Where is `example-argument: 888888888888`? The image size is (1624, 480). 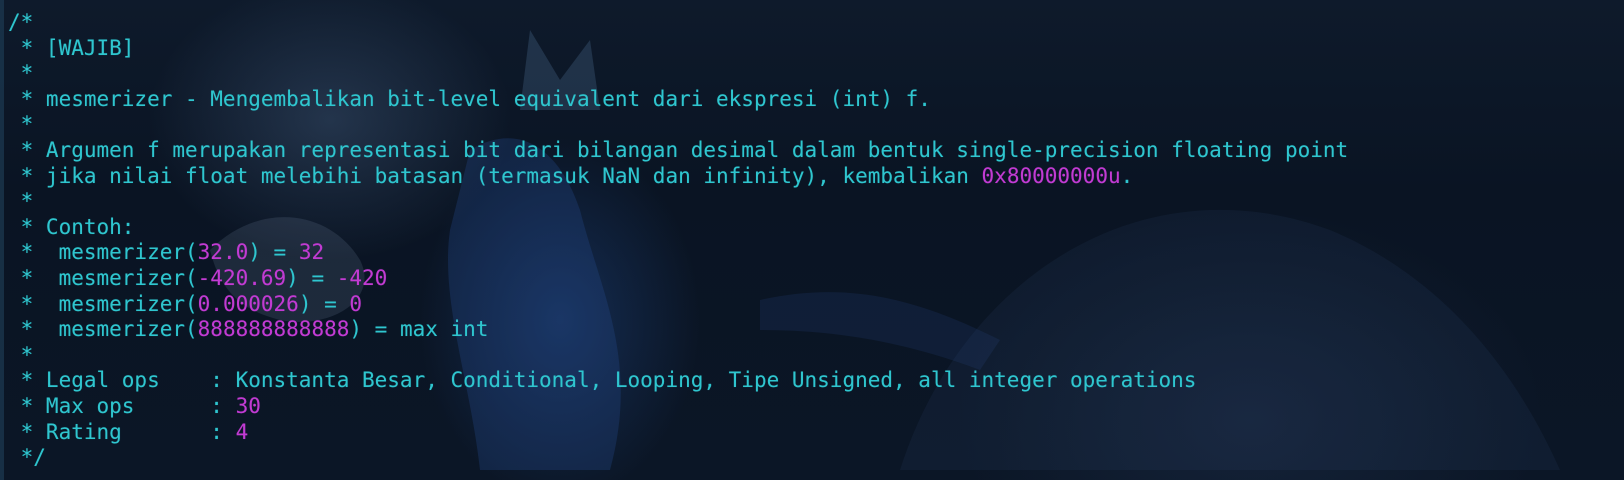 example-argument: 888888888888 is located at coordinates (273, 329).